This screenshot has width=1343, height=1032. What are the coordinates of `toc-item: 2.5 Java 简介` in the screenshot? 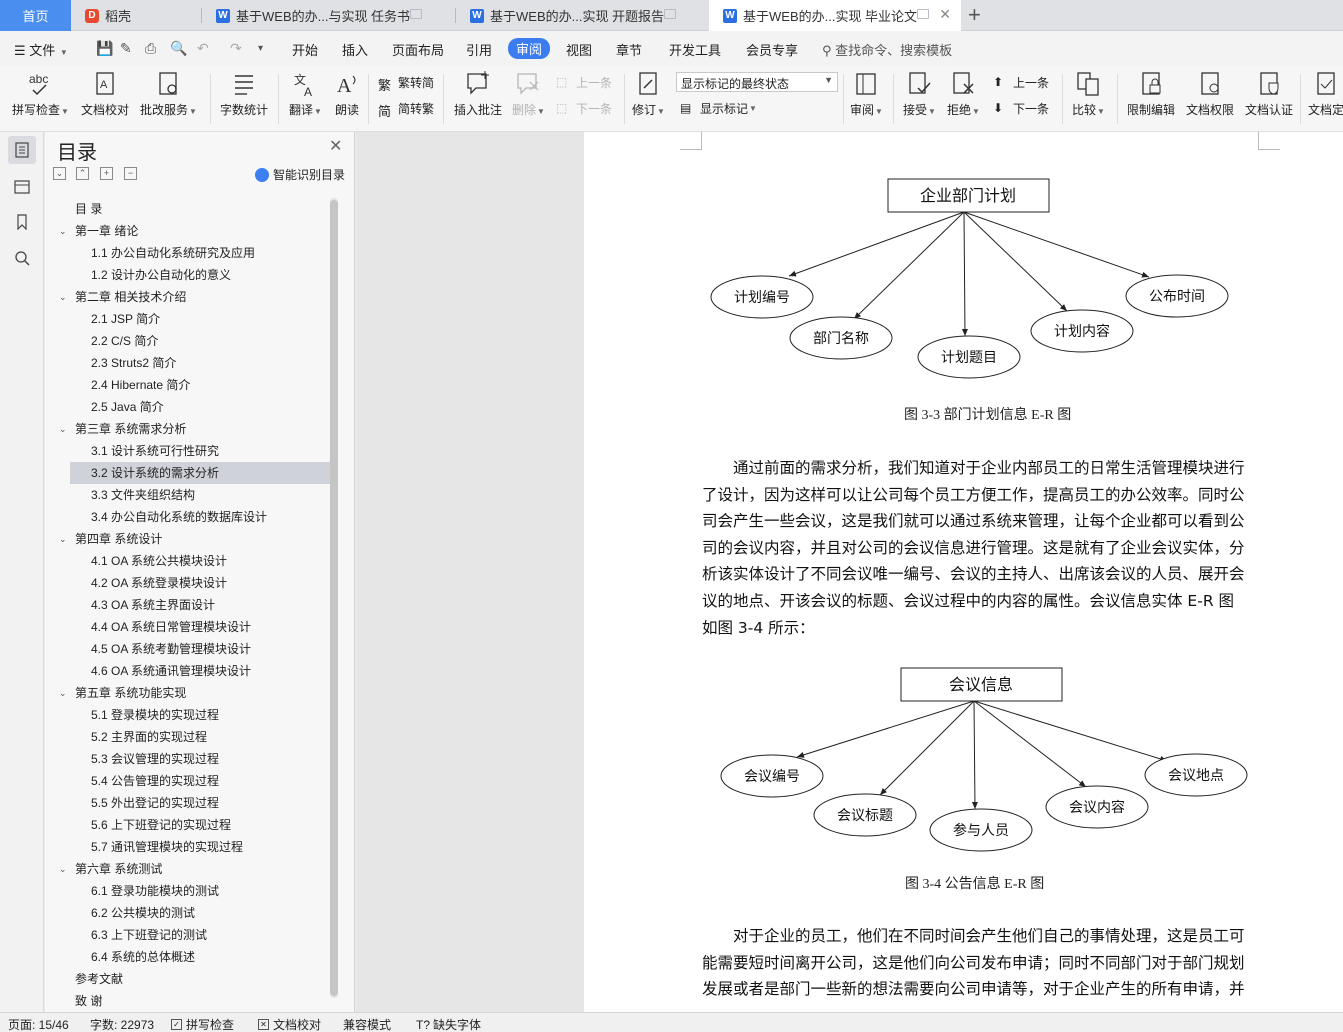 It's located at (200, 407).